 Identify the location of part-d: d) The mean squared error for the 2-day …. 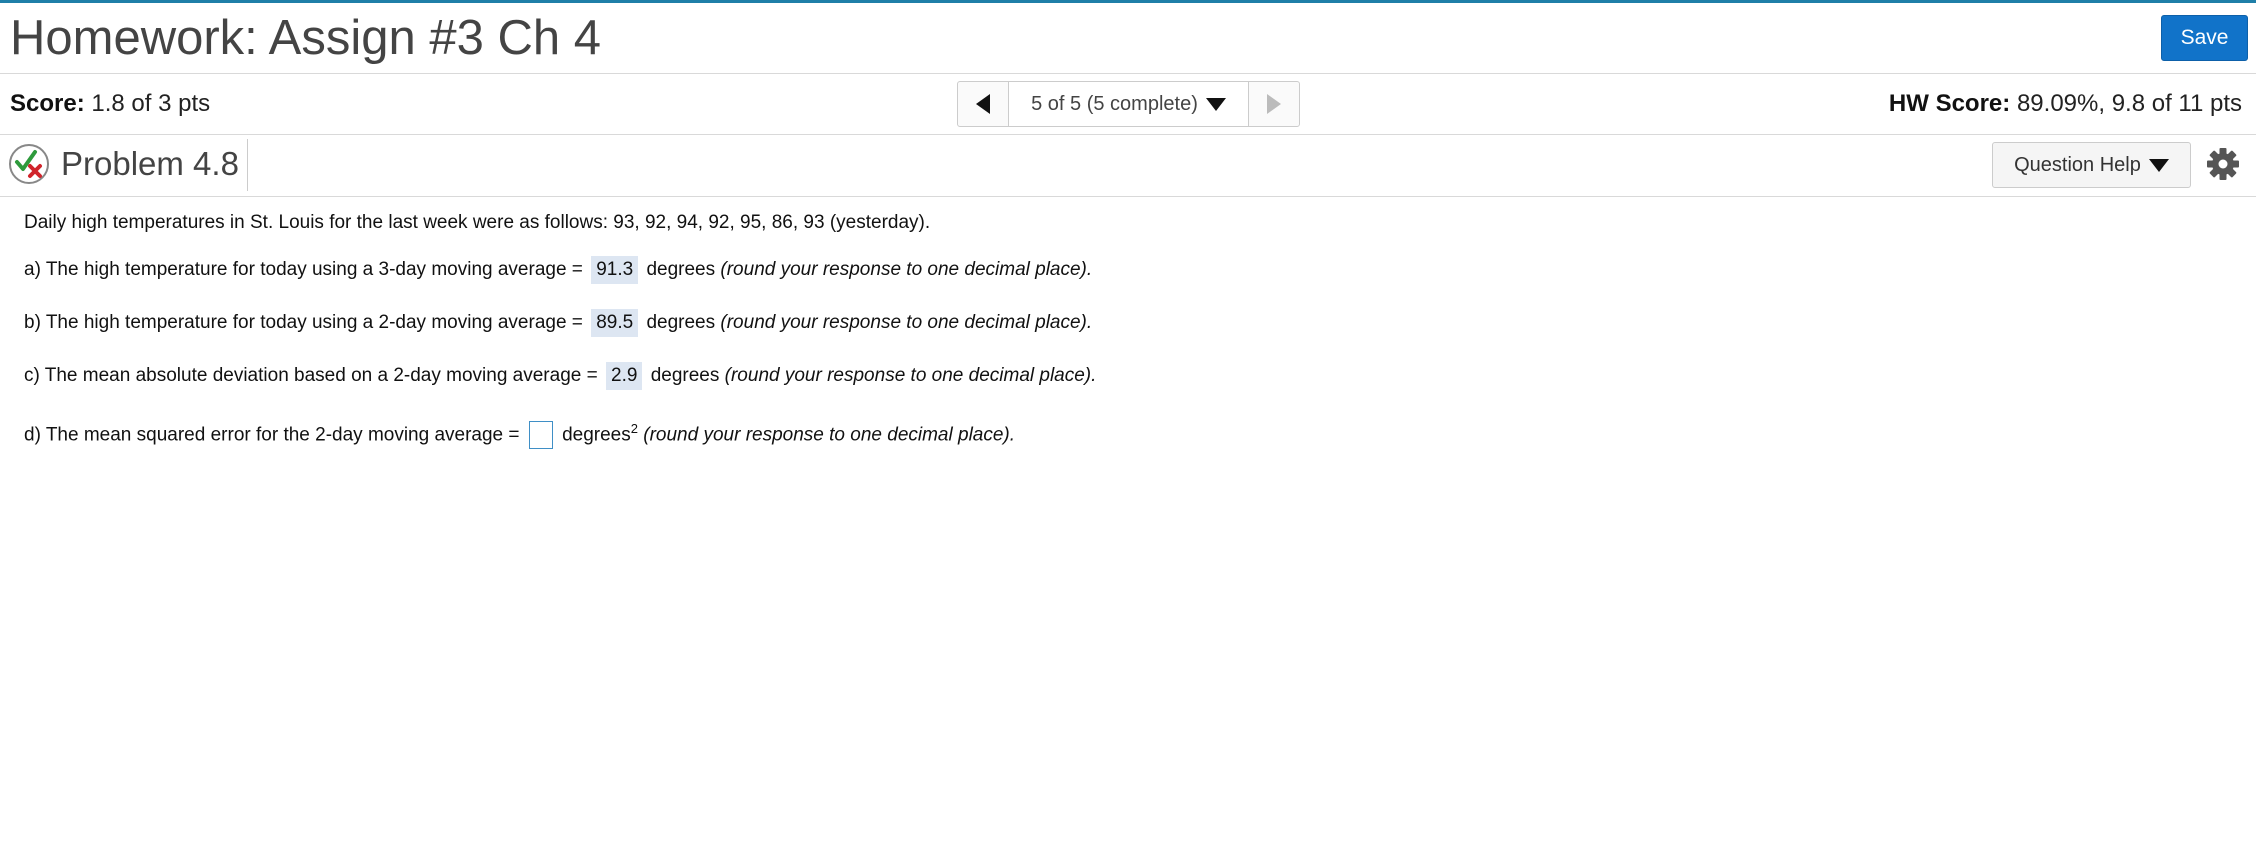
(519, 432).